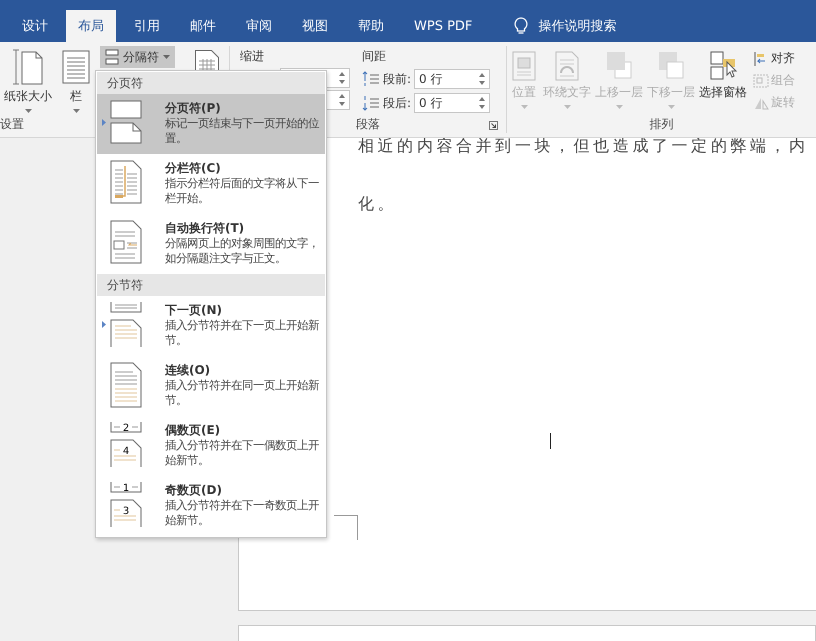 The height and width of the screenshot is (641, 816). I want to click on tell-me-search: 操作说明搜索, so click(565, 26).